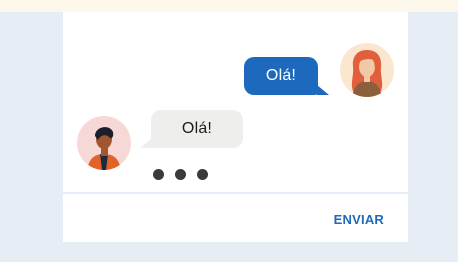  Describe the element at coordinates (367, 70) in the screenshot. I see `woman-red-hair-avatar-icon` at that location.